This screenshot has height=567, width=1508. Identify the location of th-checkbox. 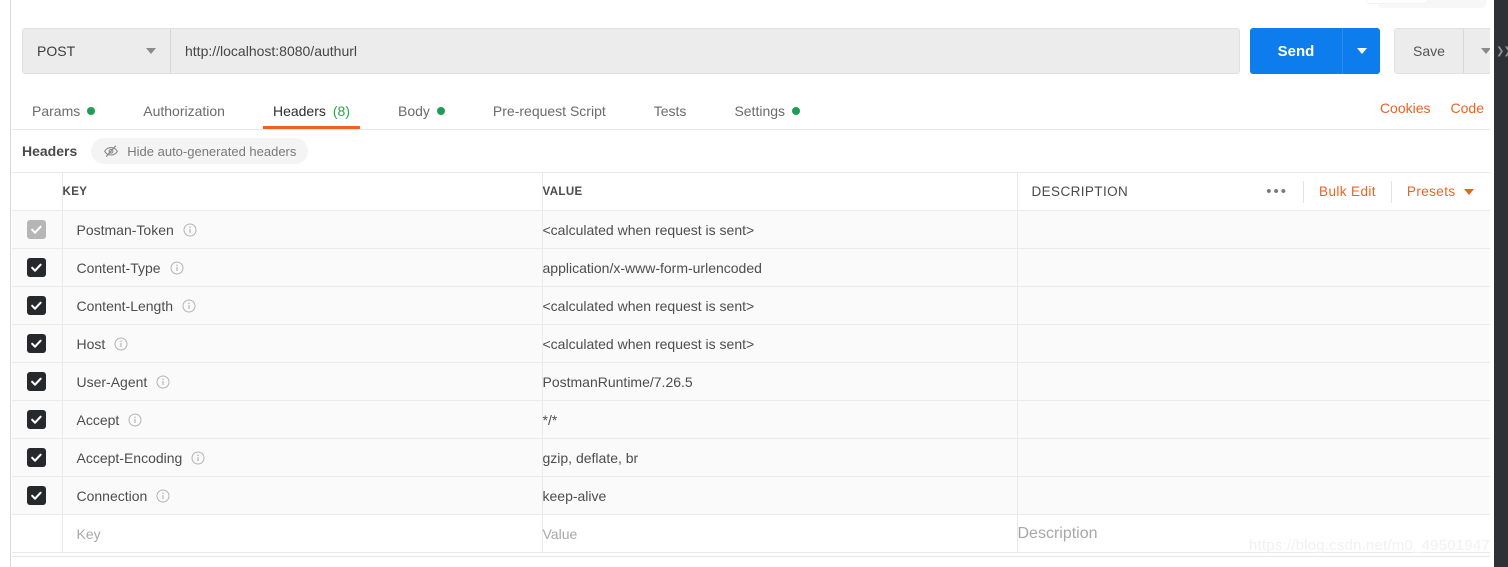
(37, 191).